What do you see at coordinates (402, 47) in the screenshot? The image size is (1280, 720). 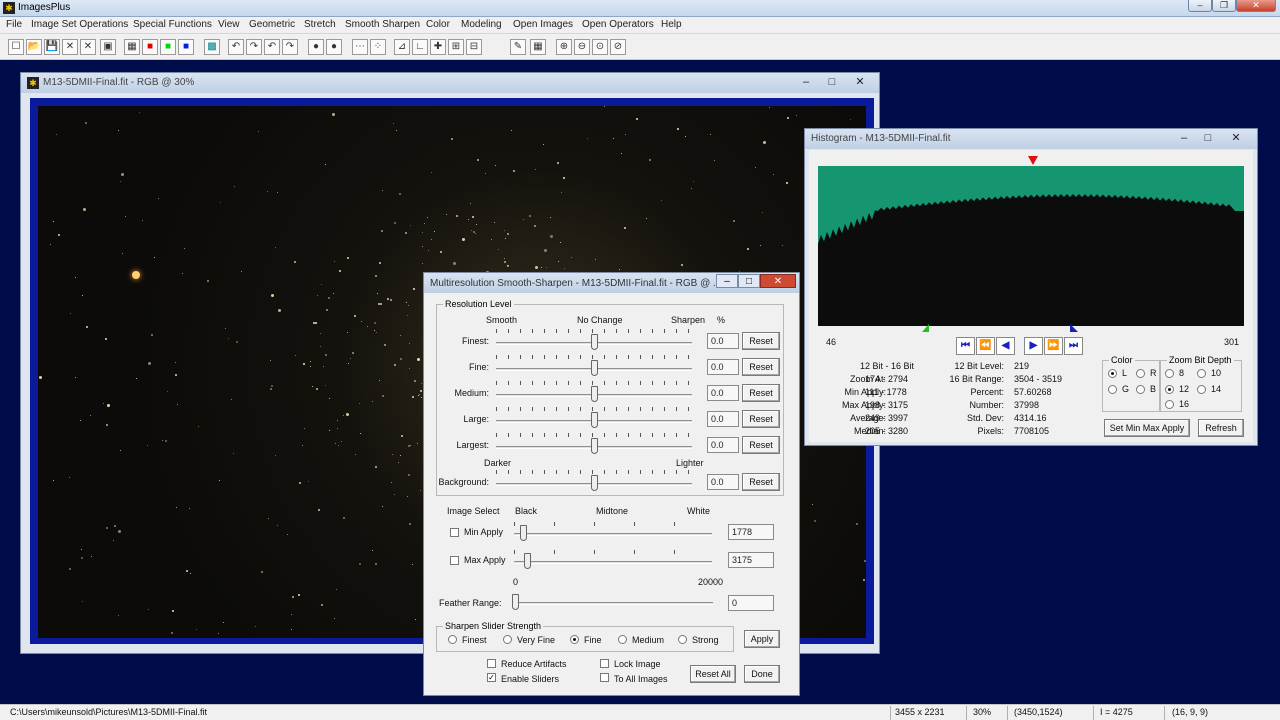 I see `histogram-icon: ⊿` at bounding box center [402, 47].